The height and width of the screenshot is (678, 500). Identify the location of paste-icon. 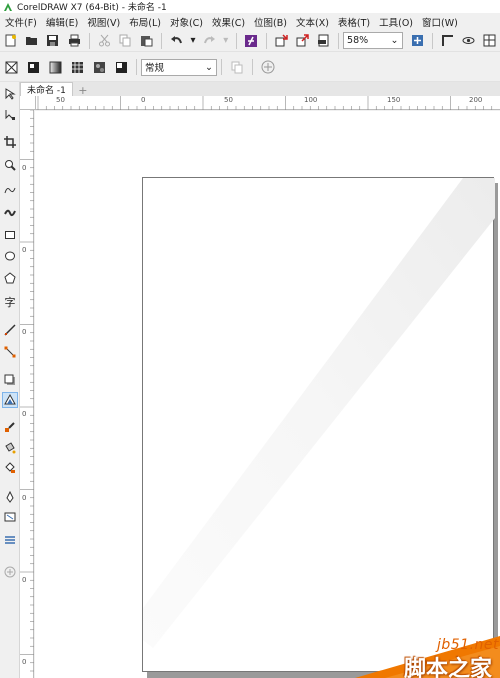
(146, 41).